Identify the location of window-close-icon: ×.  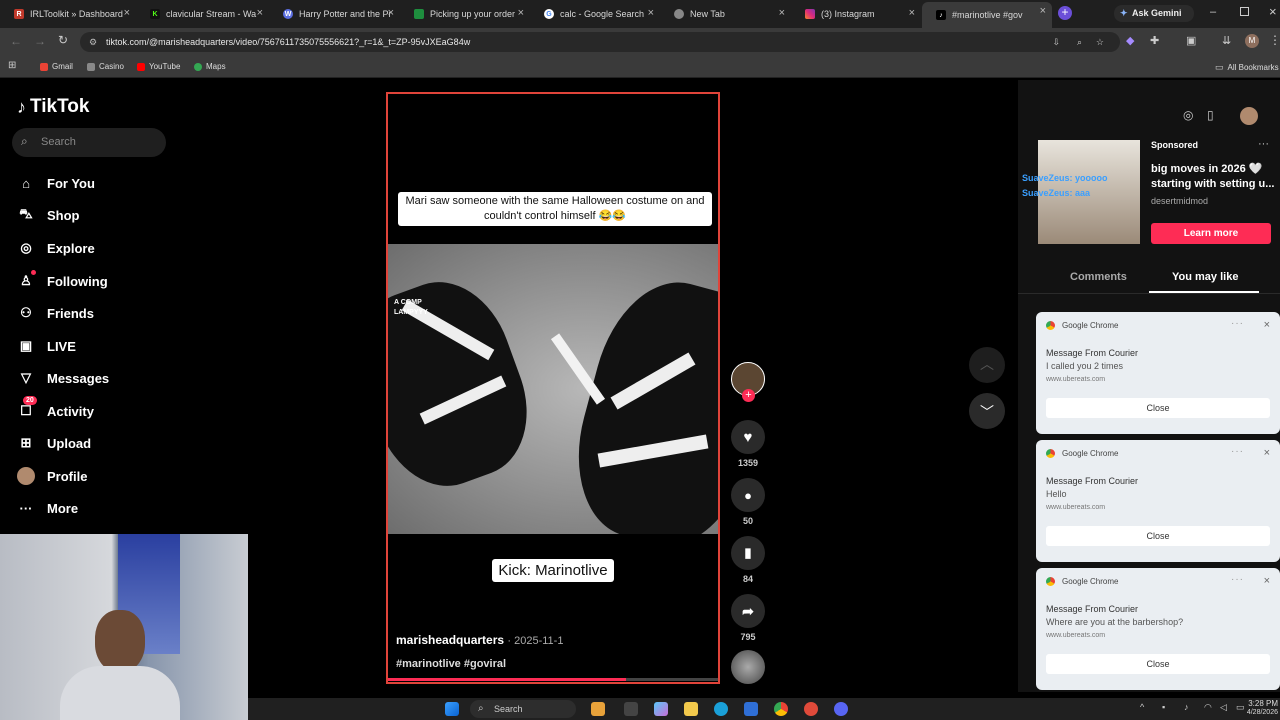
(1273, 11).